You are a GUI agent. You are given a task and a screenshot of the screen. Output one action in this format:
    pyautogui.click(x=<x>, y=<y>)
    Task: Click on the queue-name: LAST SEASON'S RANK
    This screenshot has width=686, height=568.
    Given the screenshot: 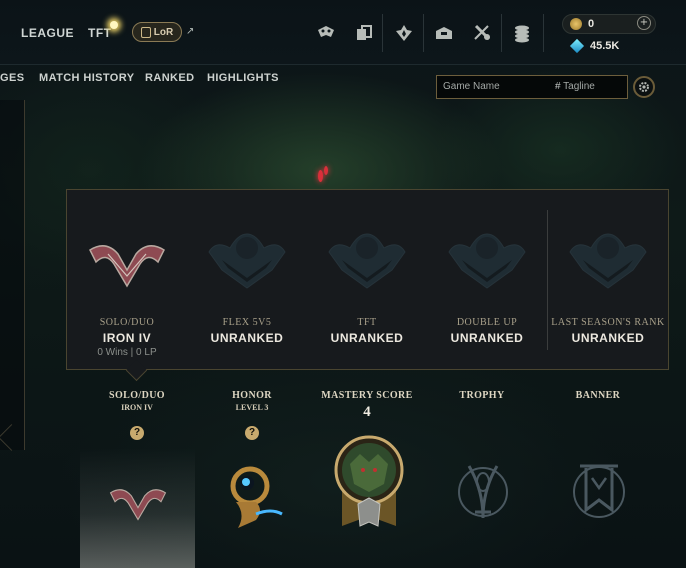 What is the action you would take?
    pyautogui.click(x=608, y=322)
    